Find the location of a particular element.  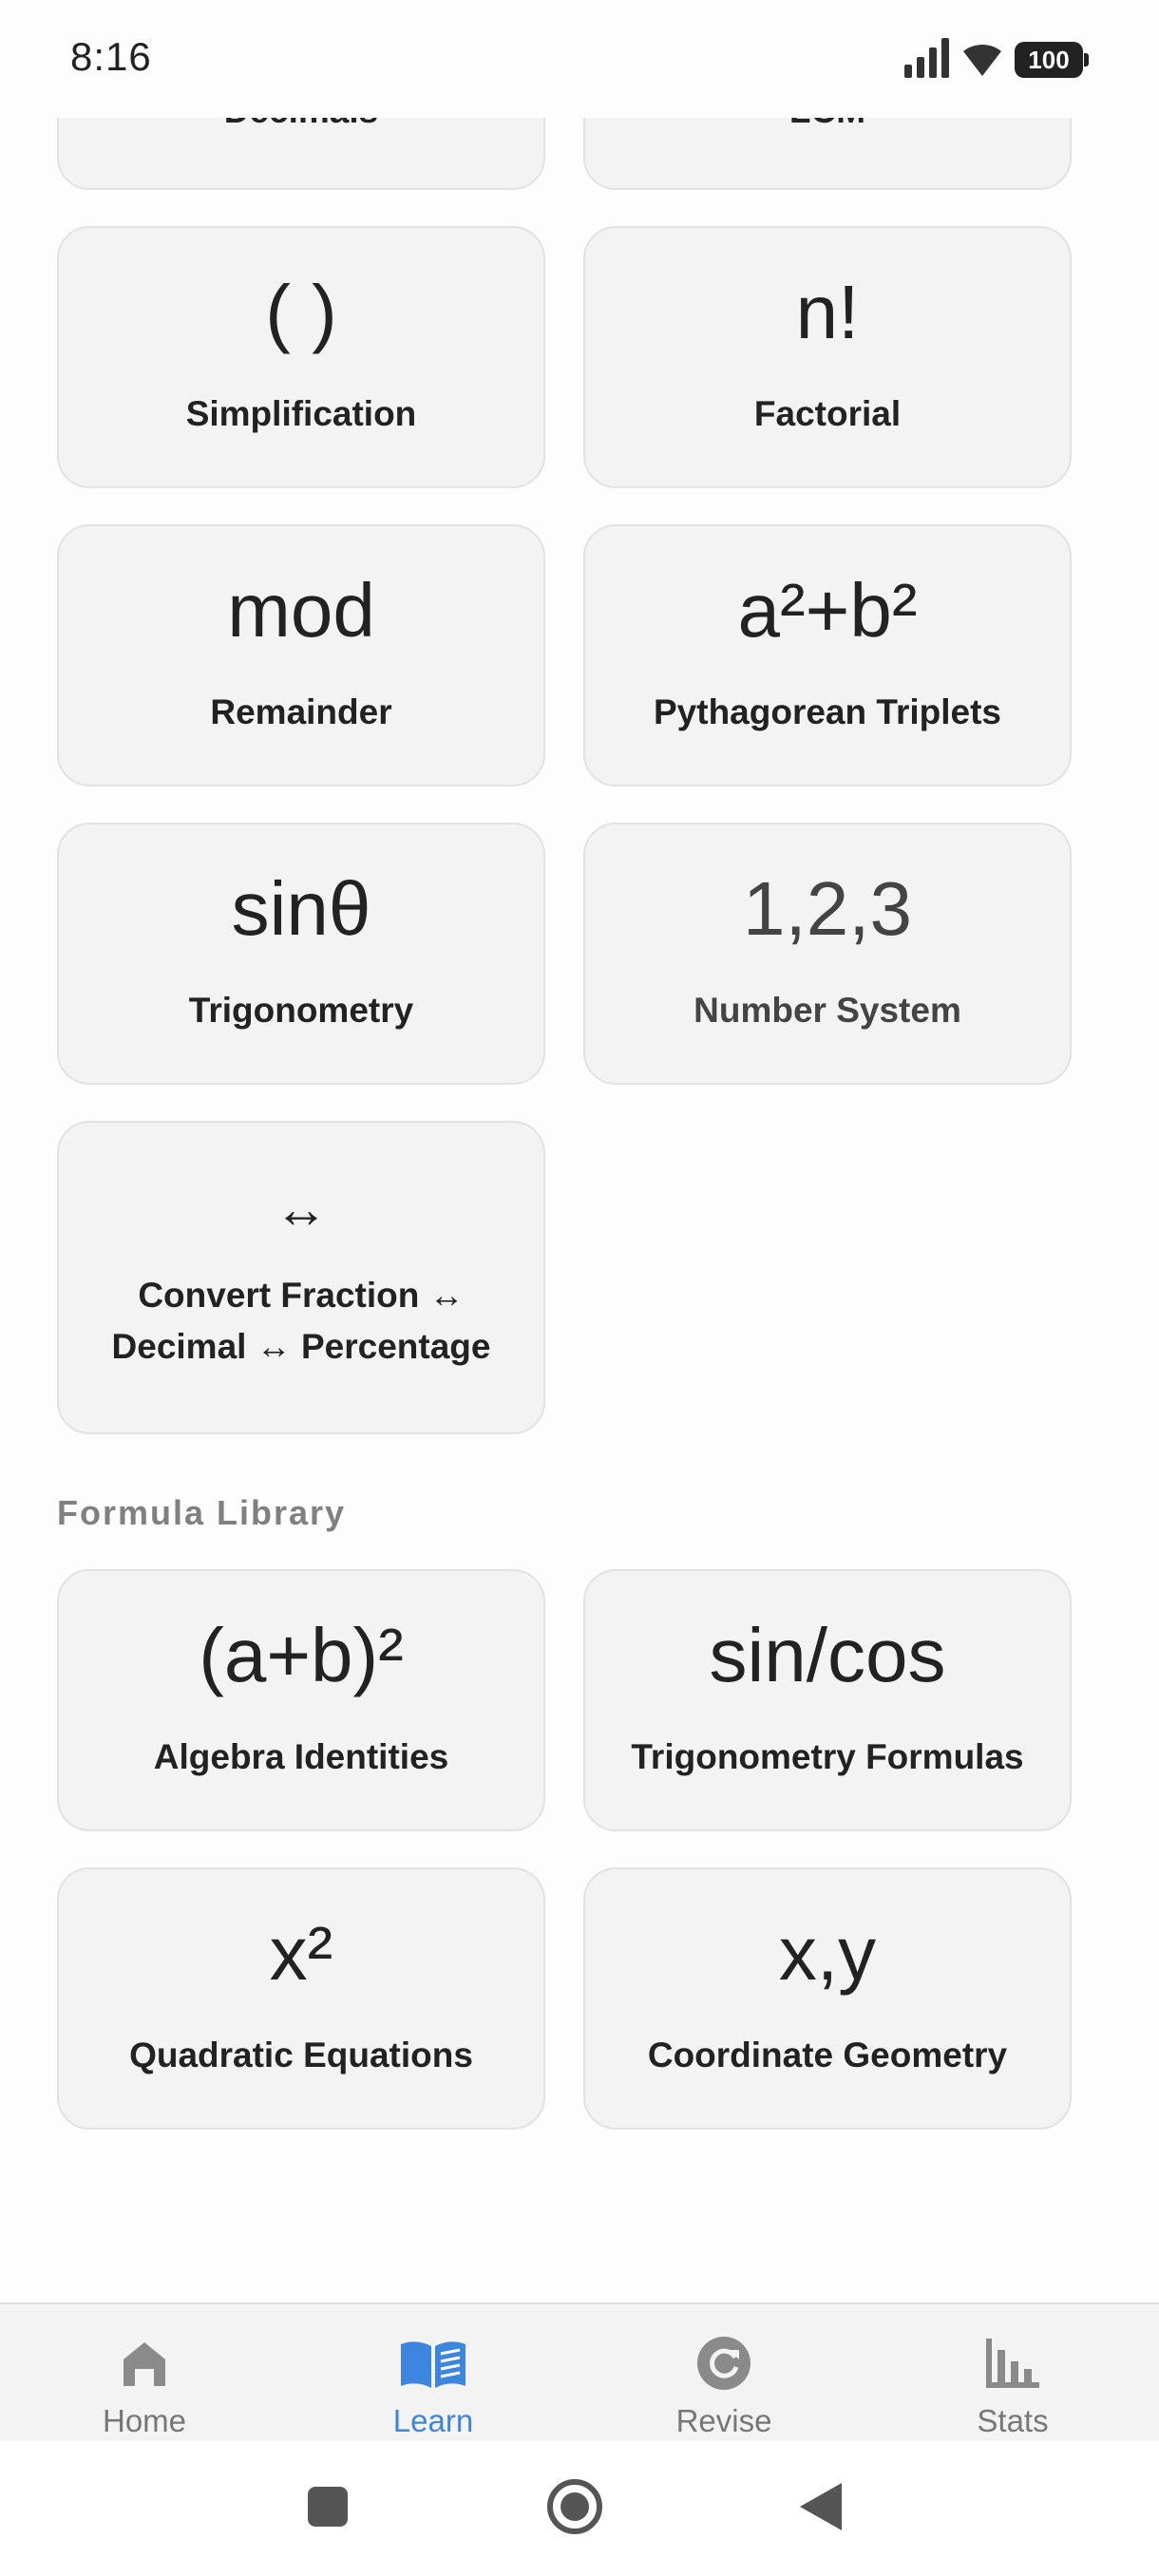

formula-card-quadratic-equations: x² Quadratic Equations is located at coordinates (301, 1998).